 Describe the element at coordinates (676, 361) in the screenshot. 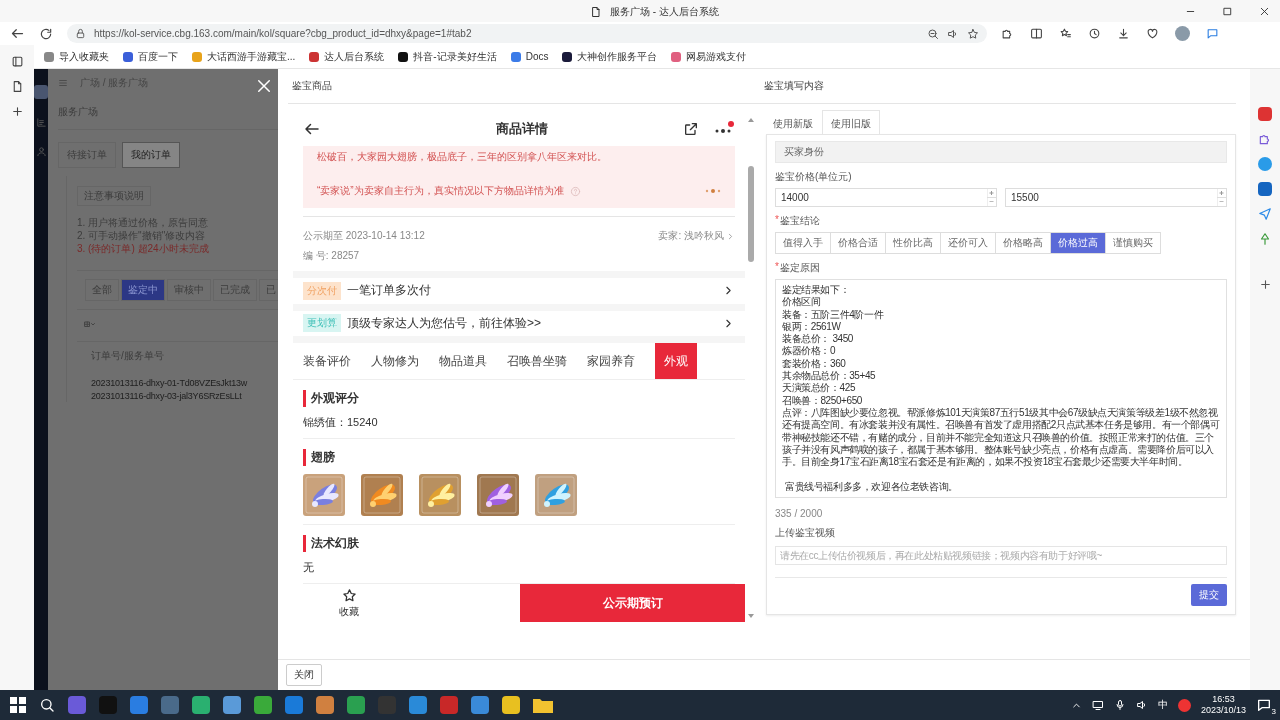

I see `tab: 外观` at that location.